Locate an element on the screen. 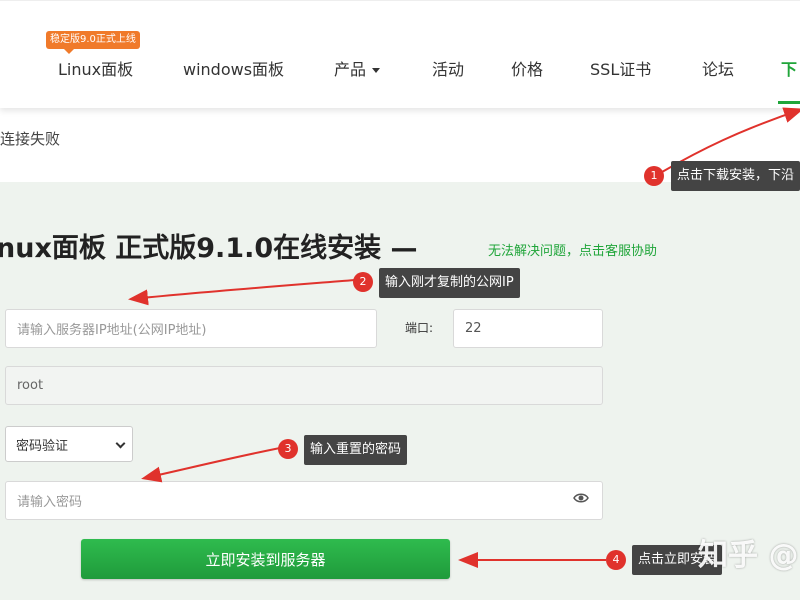  marker-3: 3 is located at coordinates (288, 449).